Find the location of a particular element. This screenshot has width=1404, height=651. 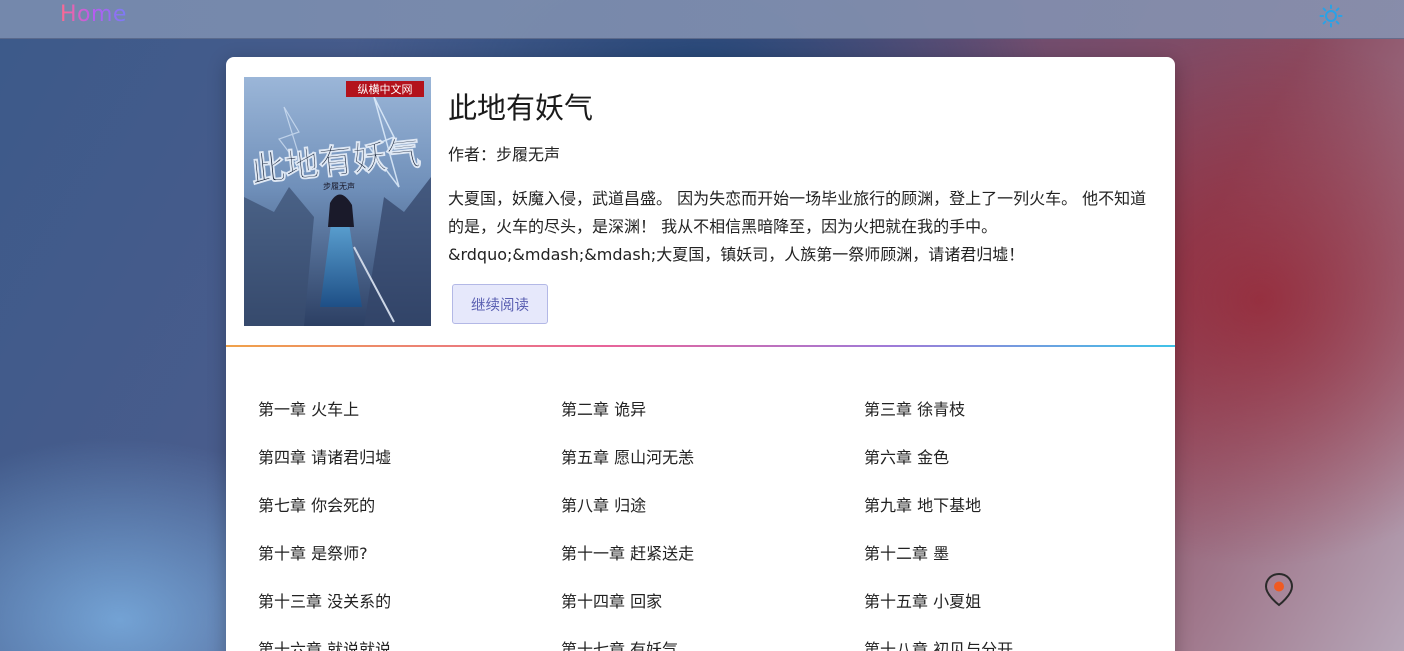

chapter-link: 第十章 是祭师? is located at coordinates (409, 554).